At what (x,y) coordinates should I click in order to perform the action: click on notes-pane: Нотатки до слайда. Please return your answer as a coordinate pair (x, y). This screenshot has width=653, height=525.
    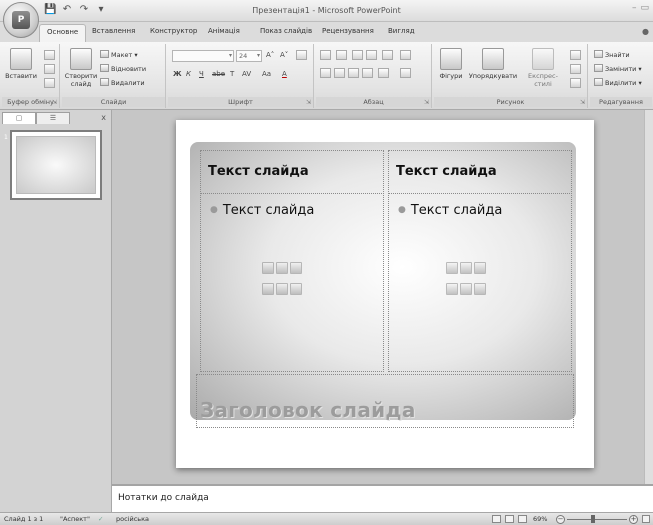
    Looking at the image, I should click on (382, 498).